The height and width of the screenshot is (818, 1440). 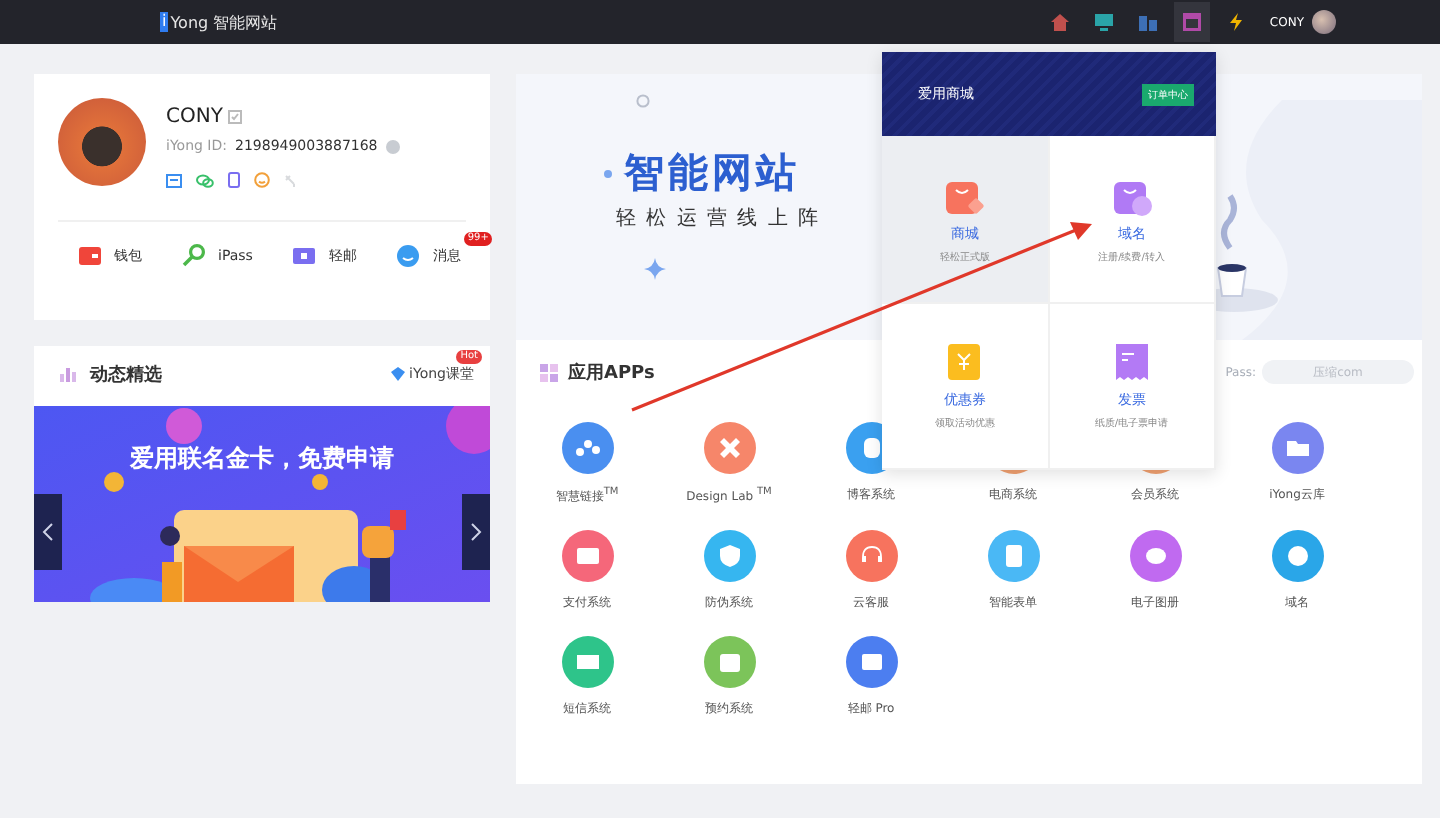 I want to click on card-app-icon, so click(x=587, y=556).